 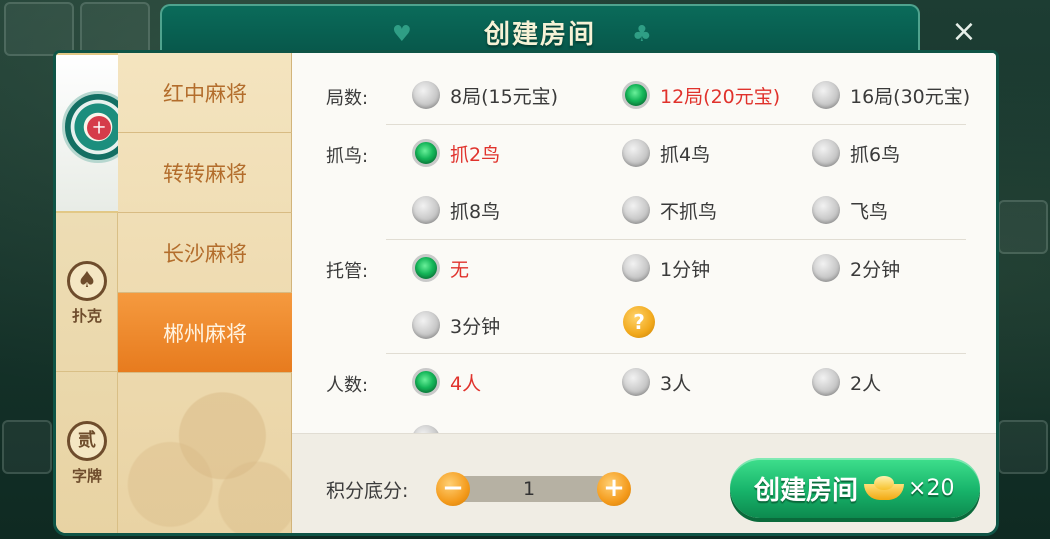 I want to click on spade-icon: ♠, so click(x=87, y=281).